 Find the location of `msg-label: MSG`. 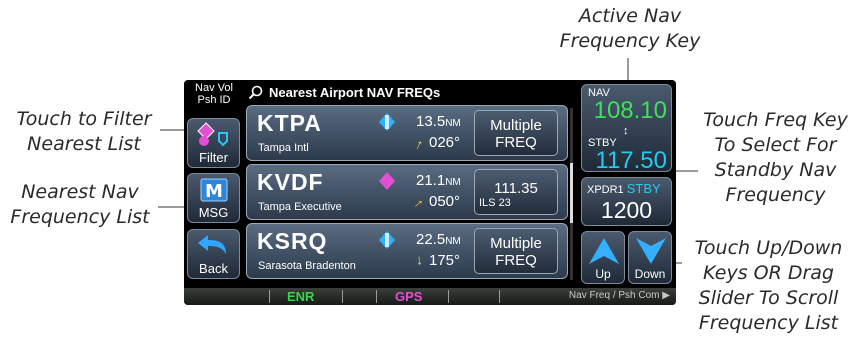

msg-label: MSG is located at coordinates (213, 212).